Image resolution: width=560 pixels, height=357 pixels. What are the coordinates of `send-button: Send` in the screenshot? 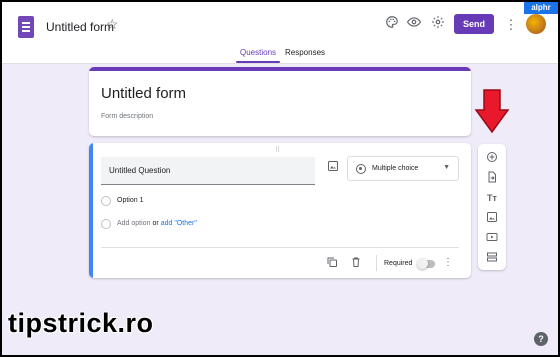 It's located at (474, 24).